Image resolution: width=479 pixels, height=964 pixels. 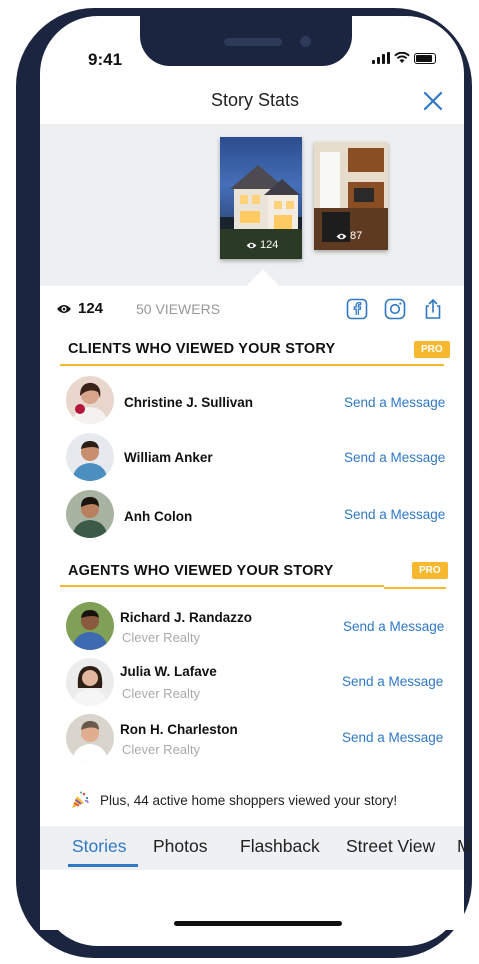 What do you see at coordinates (255, 100) in the screenshot?
I see `page-title: Story Stats` at bounding box center [255, 100].